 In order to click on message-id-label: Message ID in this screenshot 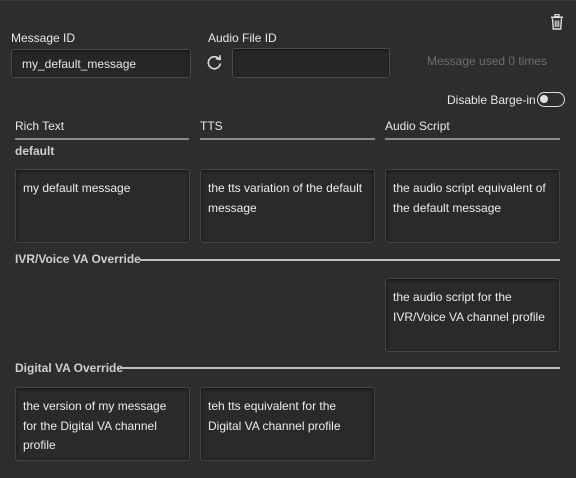, I will do `click(43, 38)`.